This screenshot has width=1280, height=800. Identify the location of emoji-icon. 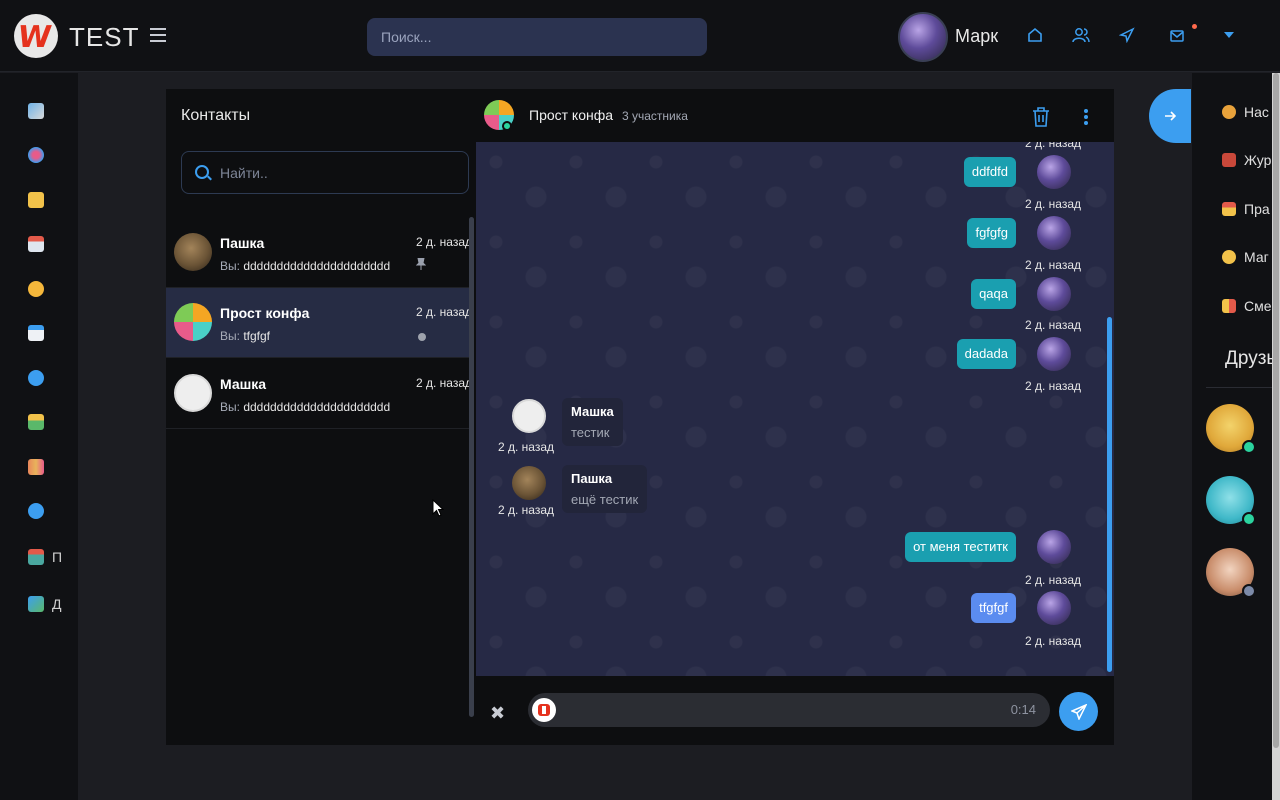
(36, 289).